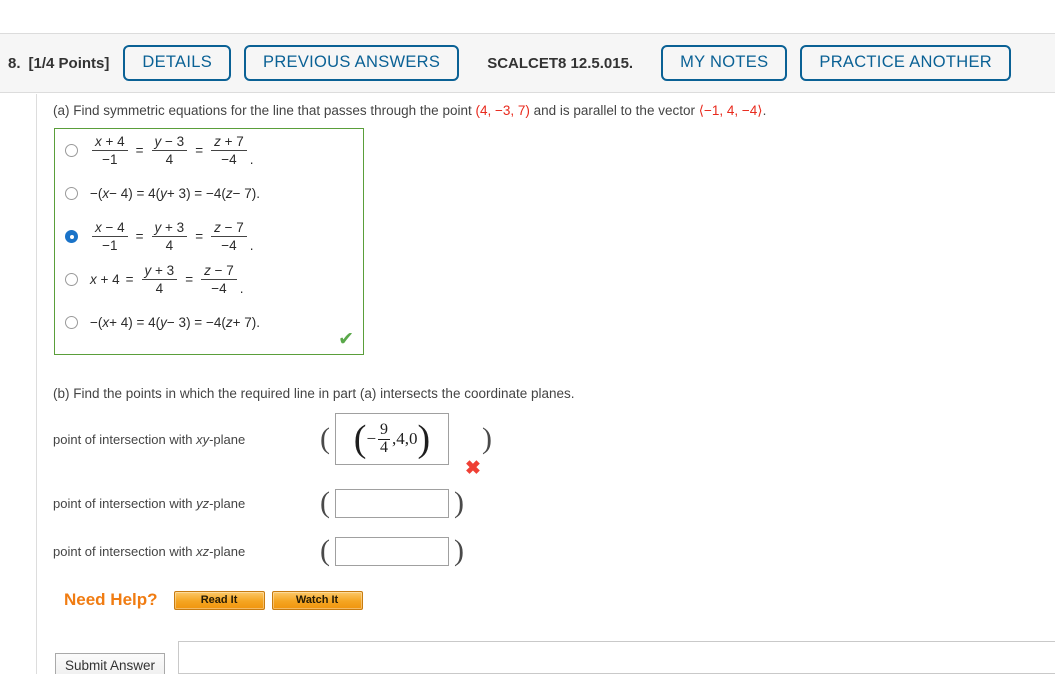  I want to click on part-a-point: (4, −3, 7), so click(502, 110).